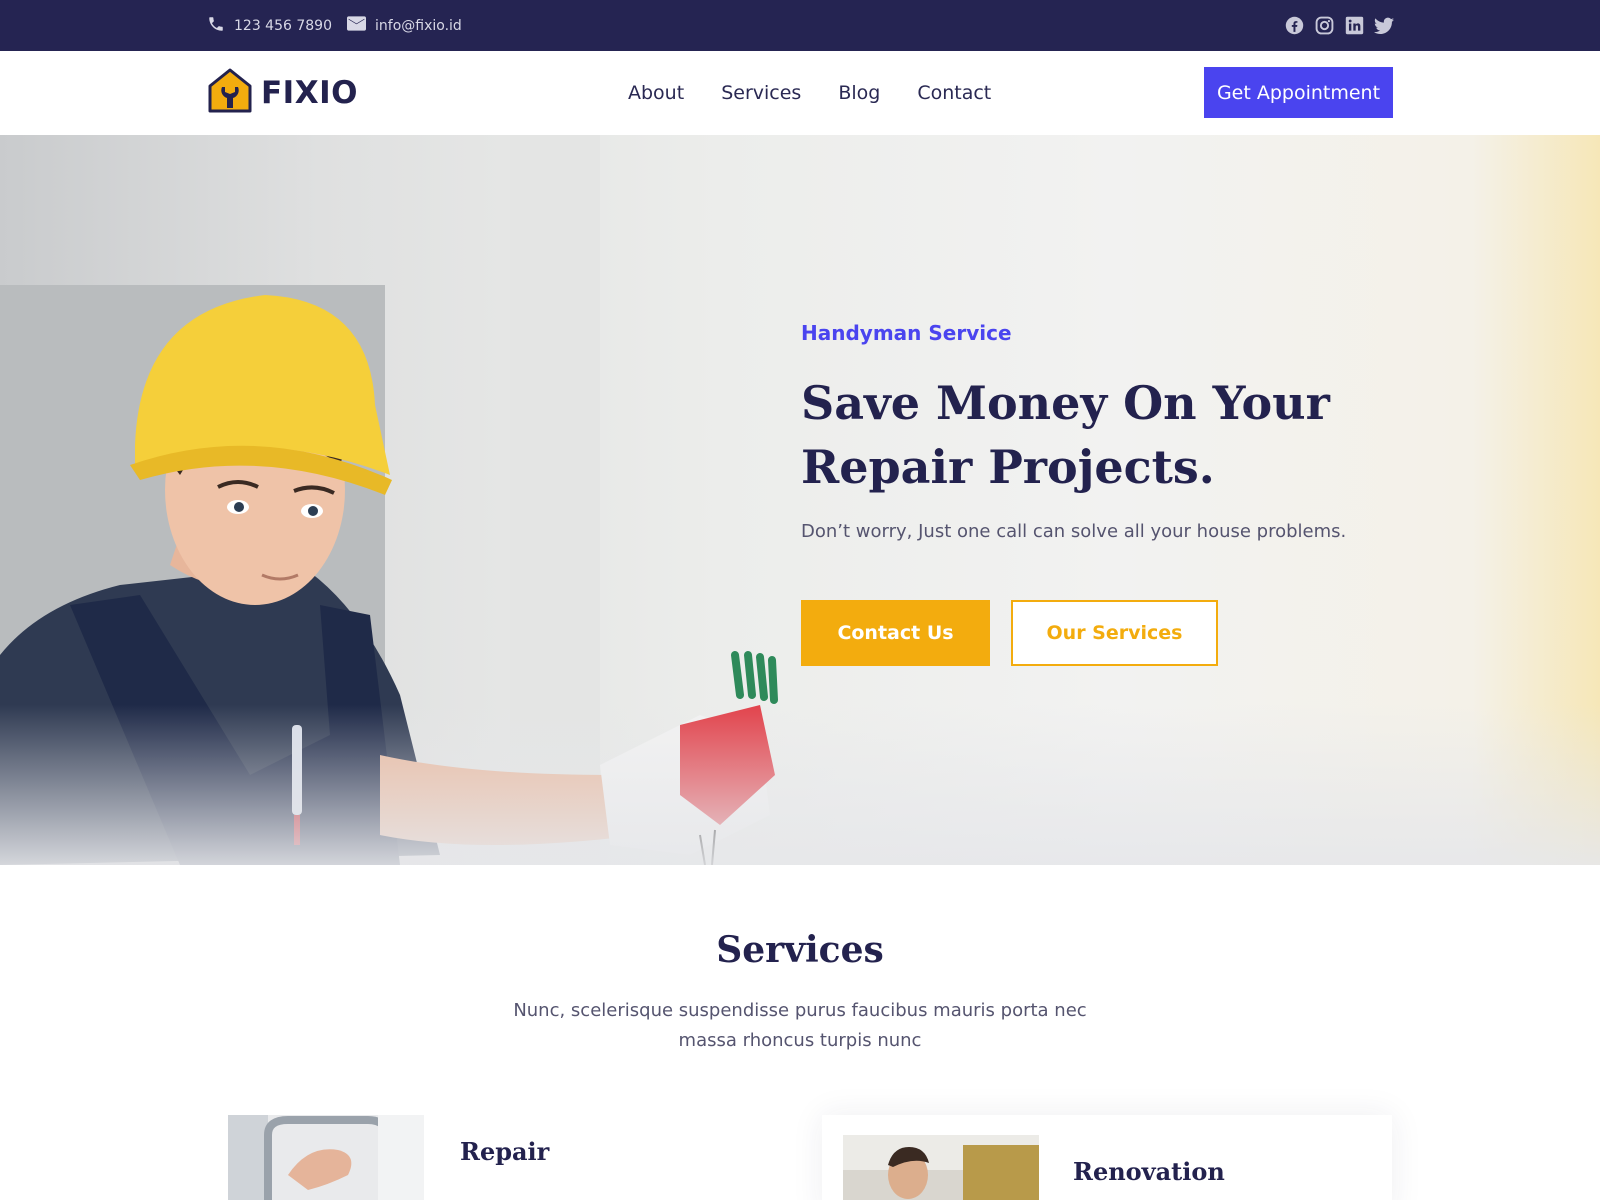 Image resolution: width=1600 pixels, height=1200 pixels. Describe the element at coordinates (1008, 467) in the screenshot. I see `hero-headline-line2: Repair Projects.` at that location.